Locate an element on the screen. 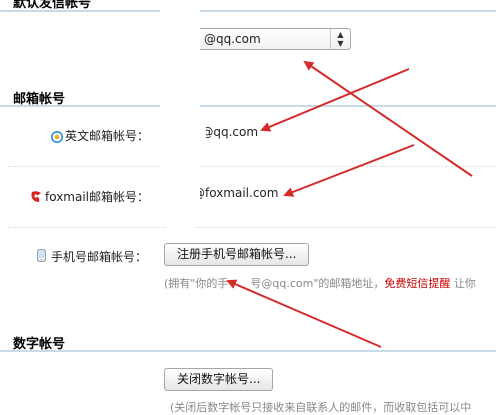 The width and height of the screenshot is (496, 415). hint-suffix: 让你 is located at coordinates (463, 283).